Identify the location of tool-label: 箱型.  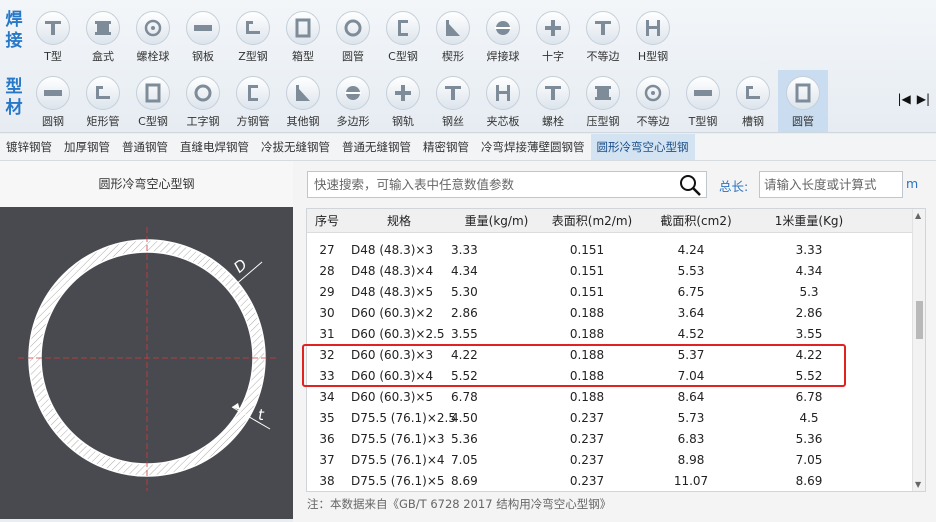
(303, 56).